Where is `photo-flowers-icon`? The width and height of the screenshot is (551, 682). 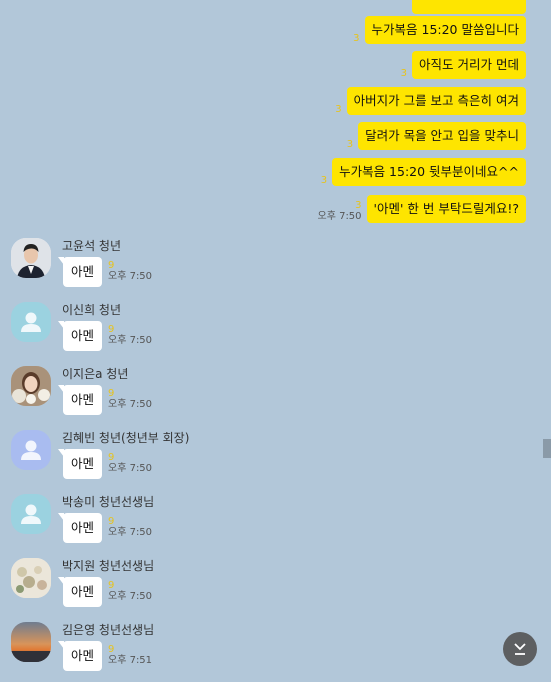
photo-flowers-icon is located at coordinates (31, 578).